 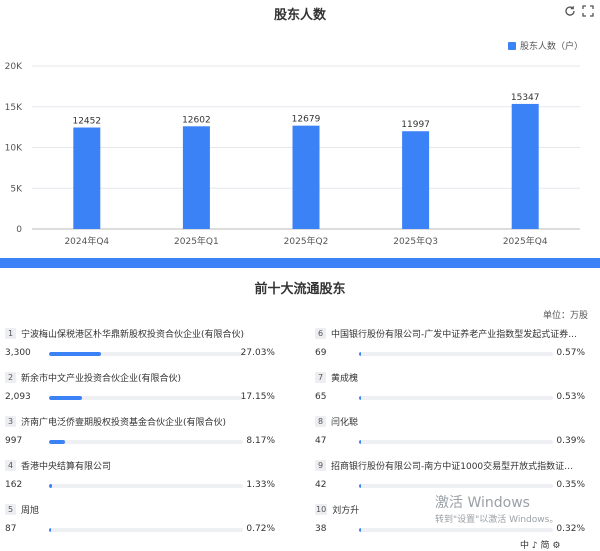 What do you see at coordinates (257, 397) in the screenshot?
I see `share-percent: 17.15%` at bounding box center [257, 397].